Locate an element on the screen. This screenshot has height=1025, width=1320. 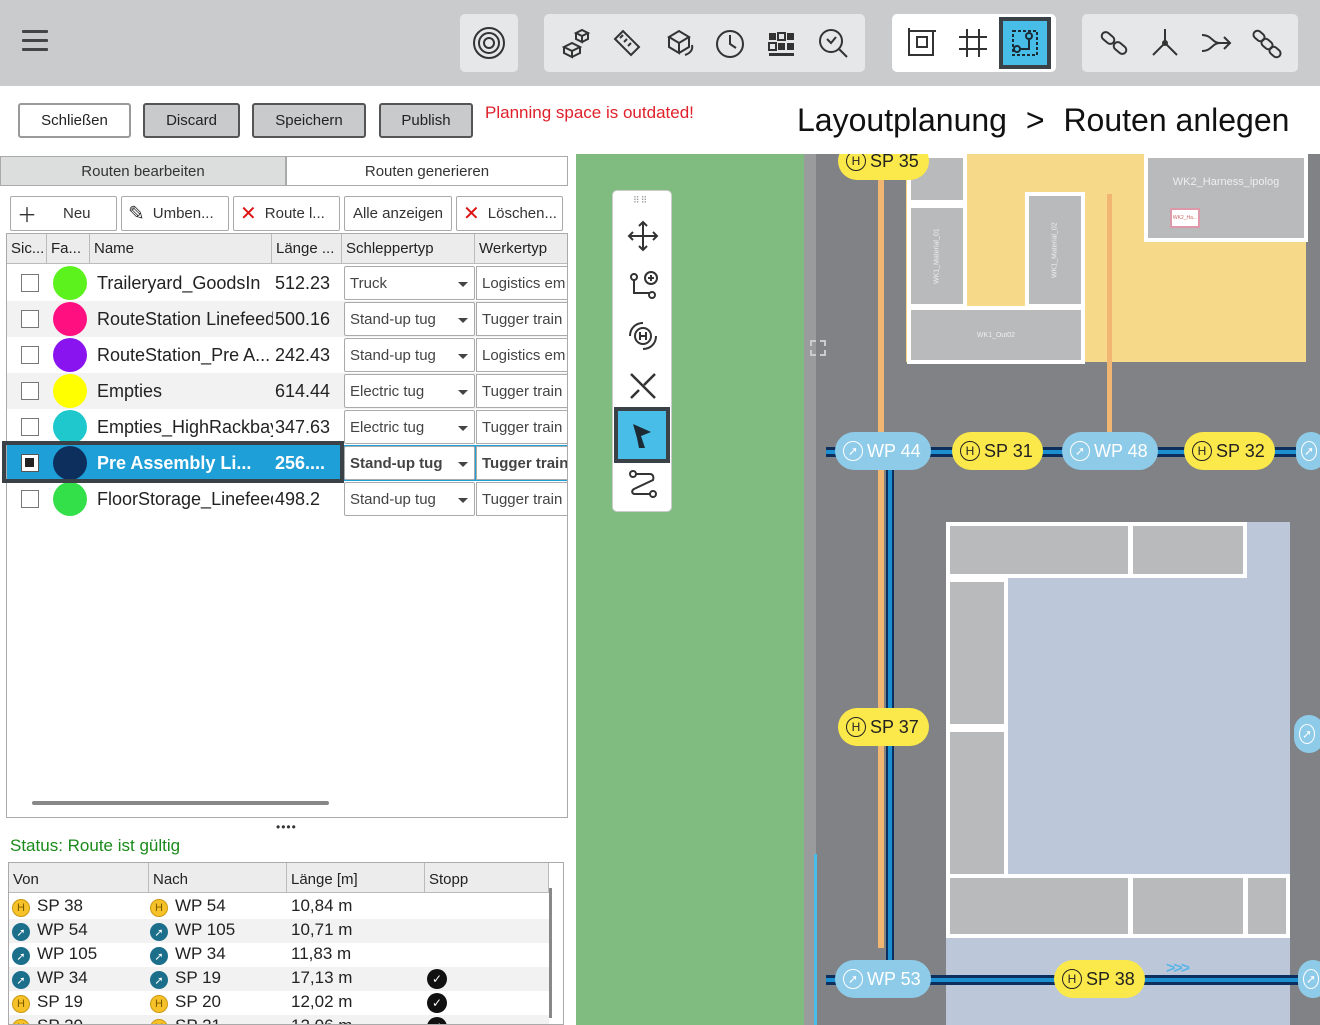
fork-icon is located at coordinates (1164, 43).